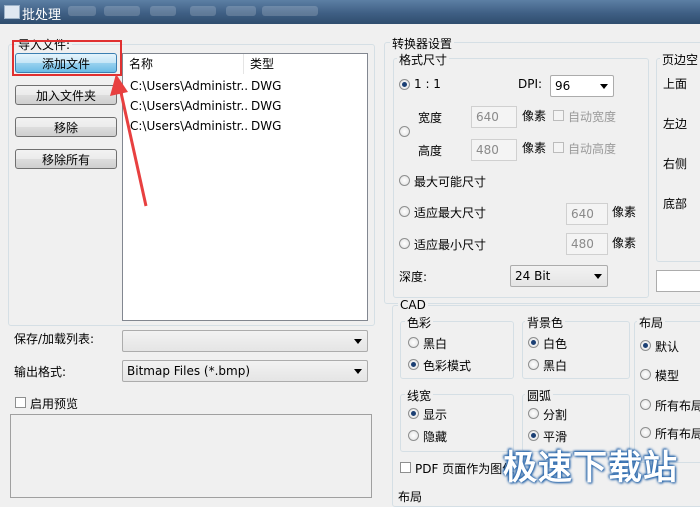 Image resolution: width=700 pixels, height=507 pixels. I want to click on annotation-arrow-icon, so click(129, 140).